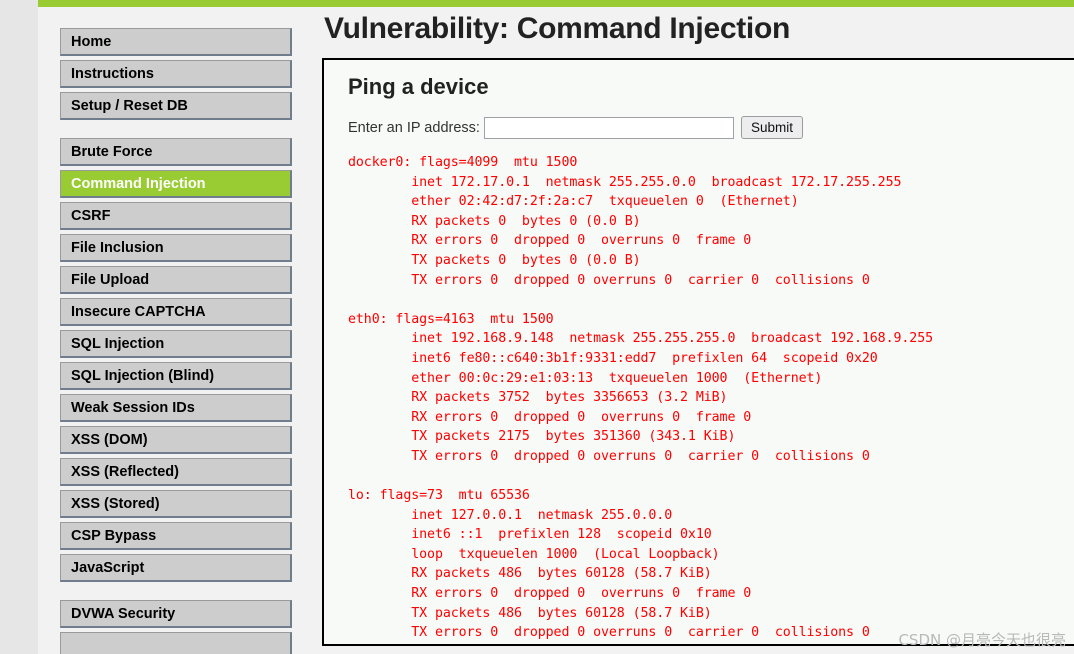 Image resolution: width=1074 pixels, height=654 pixels. I want to click on sidebar-item-command-injection: Command Injection, so click(176, 184).